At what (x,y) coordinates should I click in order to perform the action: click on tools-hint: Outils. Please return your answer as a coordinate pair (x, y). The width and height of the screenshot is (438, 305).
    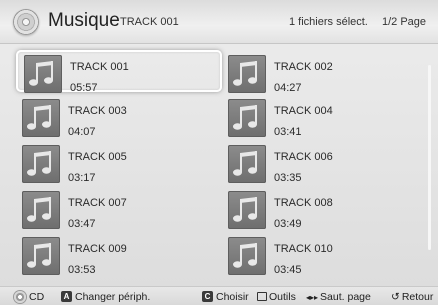
    Looking at the image, I should click on (276, 297).